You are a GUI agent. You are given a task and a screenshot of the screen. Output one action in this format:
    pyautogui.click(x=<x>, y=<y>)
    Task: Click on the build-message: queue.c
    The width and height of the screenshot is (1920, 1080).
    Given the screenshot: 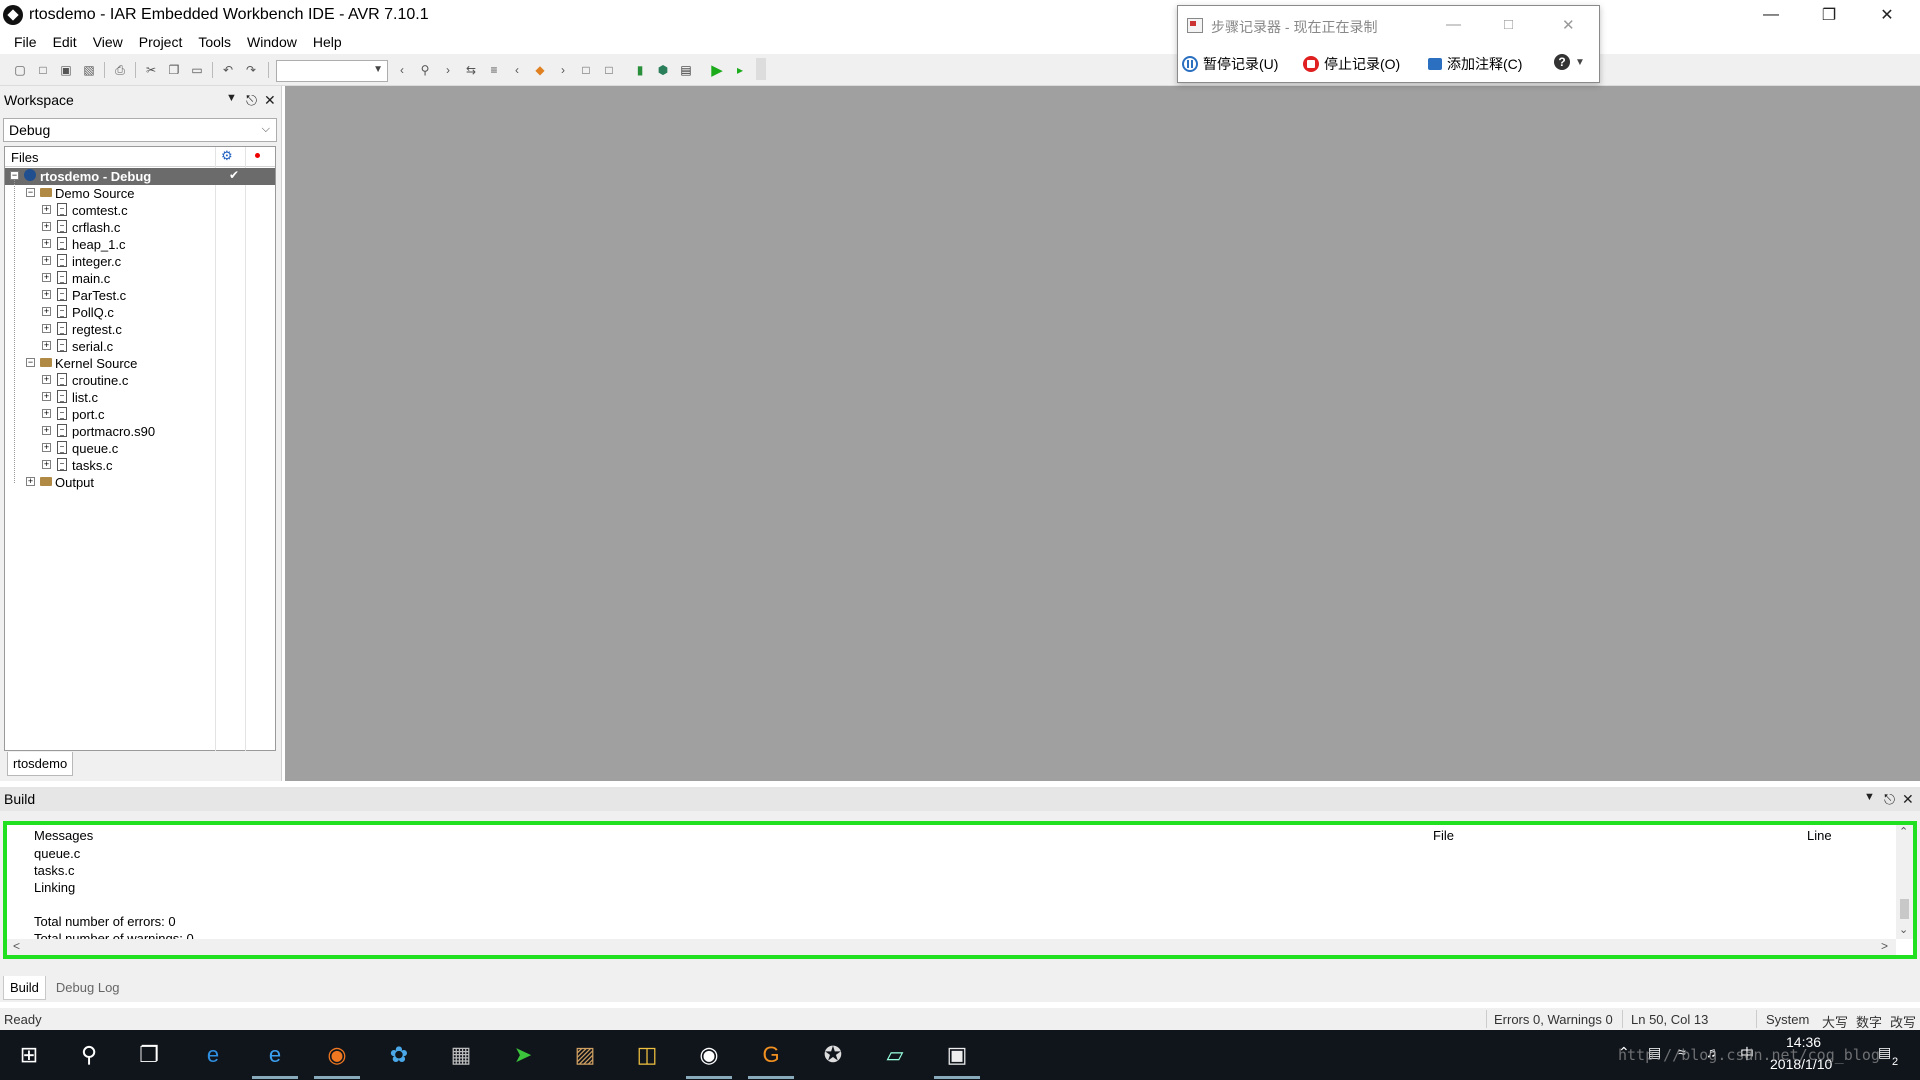 What is the action you would take?
    pyautogui.click(x=114, y=853)
    